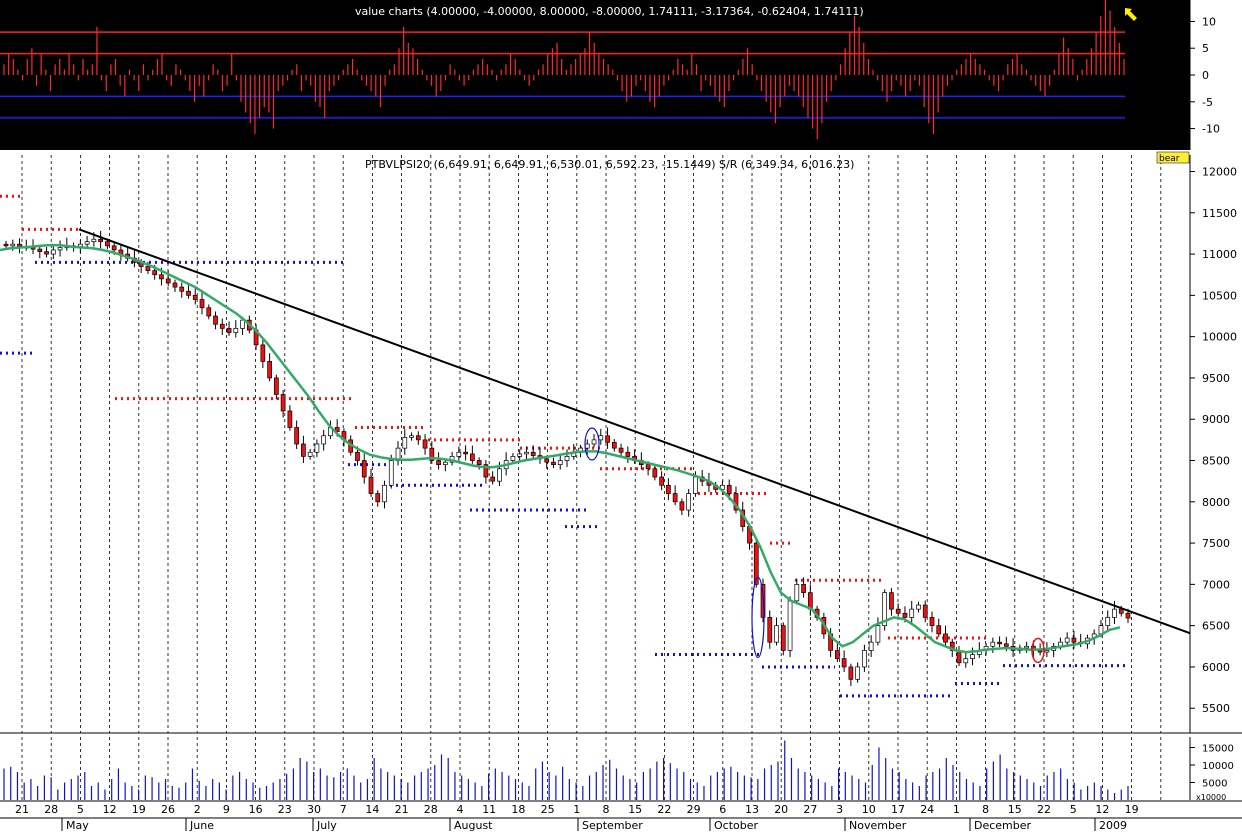 Image resolution: width=1242 pixels, height=835 pixels. What do you see at coordinates (473, 825) in the screenshot?
I see `x-month-label: August` at bounding box center [473, 825].